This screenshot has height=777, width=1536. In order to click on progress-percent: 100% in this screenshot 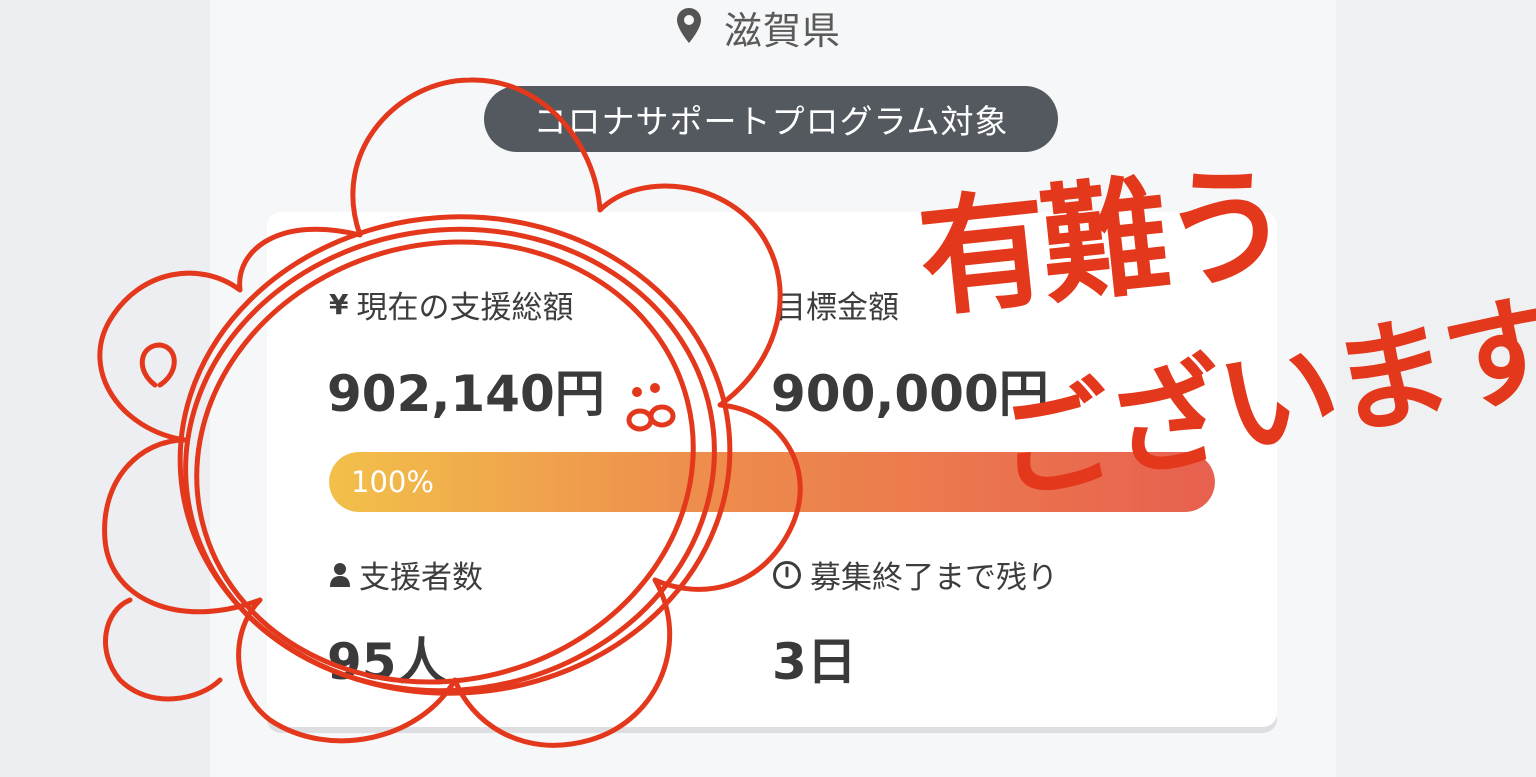, I will do `click(392, 482)`.